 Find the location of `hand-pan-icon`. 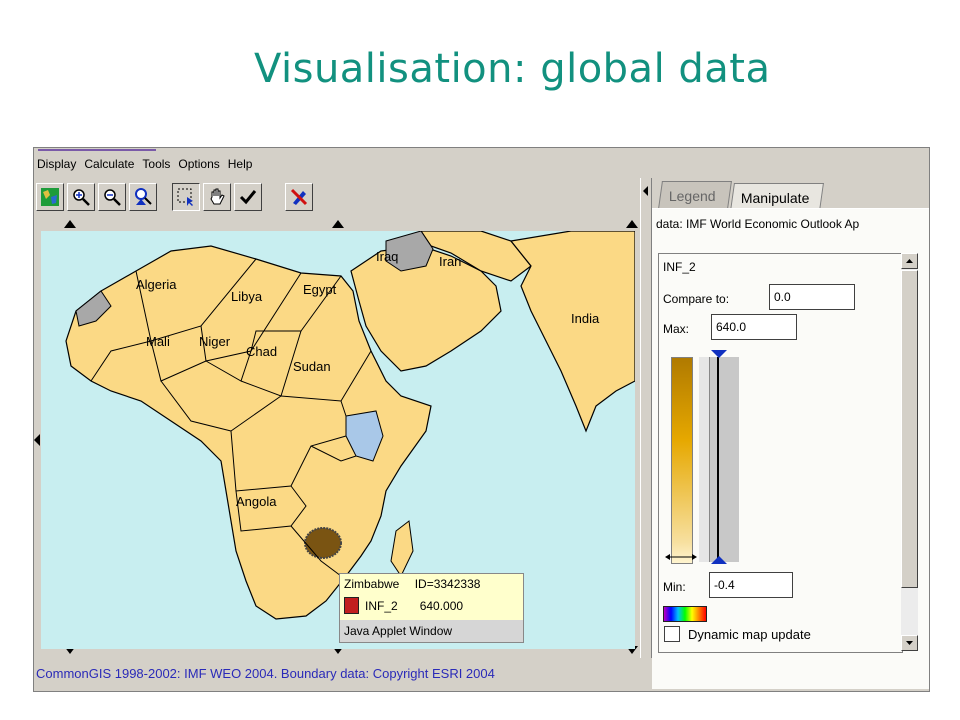

hand-pan-icon is located at coordinates (217, 196).